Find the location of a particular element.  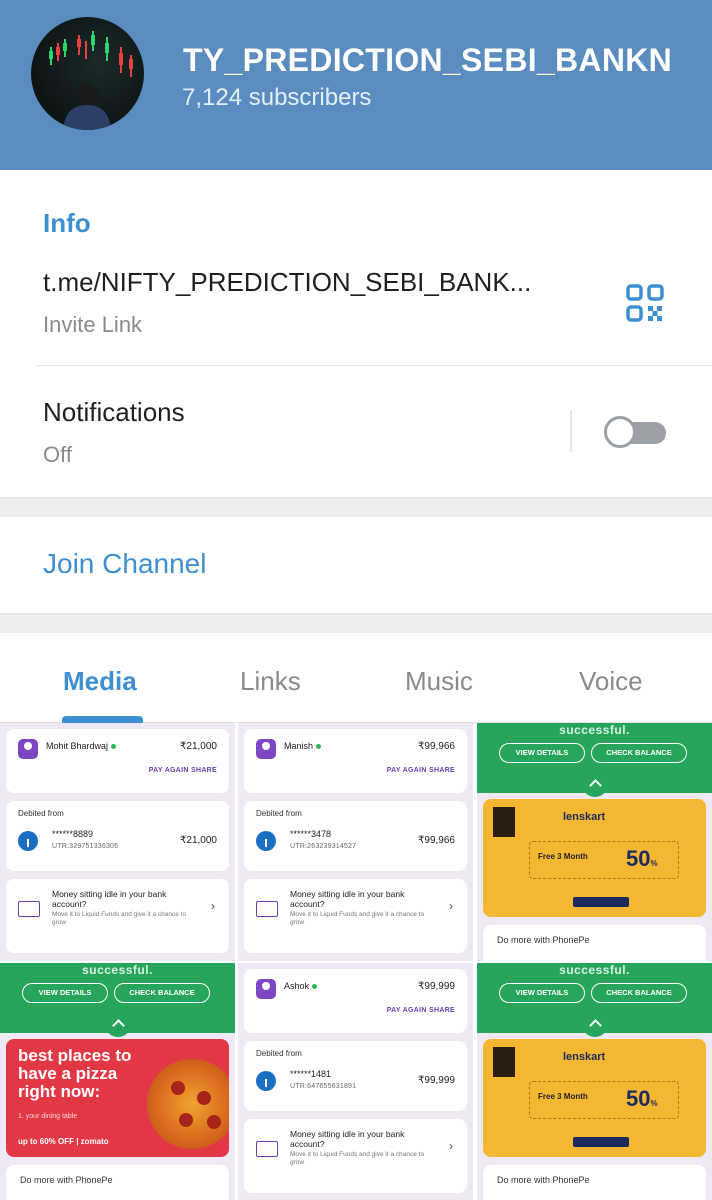

invite-link-label: Invite Link is located at coordinates (93, 324).